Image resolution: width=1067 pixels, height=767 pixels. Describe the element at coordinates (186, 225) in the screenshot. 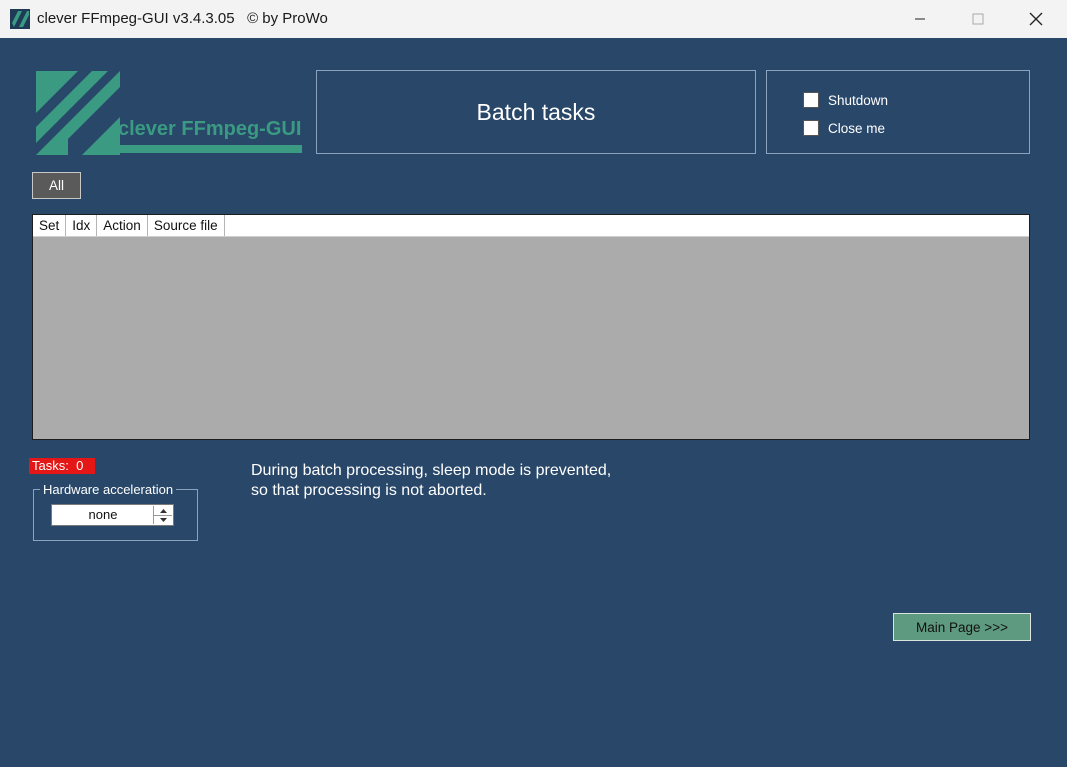

I see `column-header-source-file: Source file` at that location.